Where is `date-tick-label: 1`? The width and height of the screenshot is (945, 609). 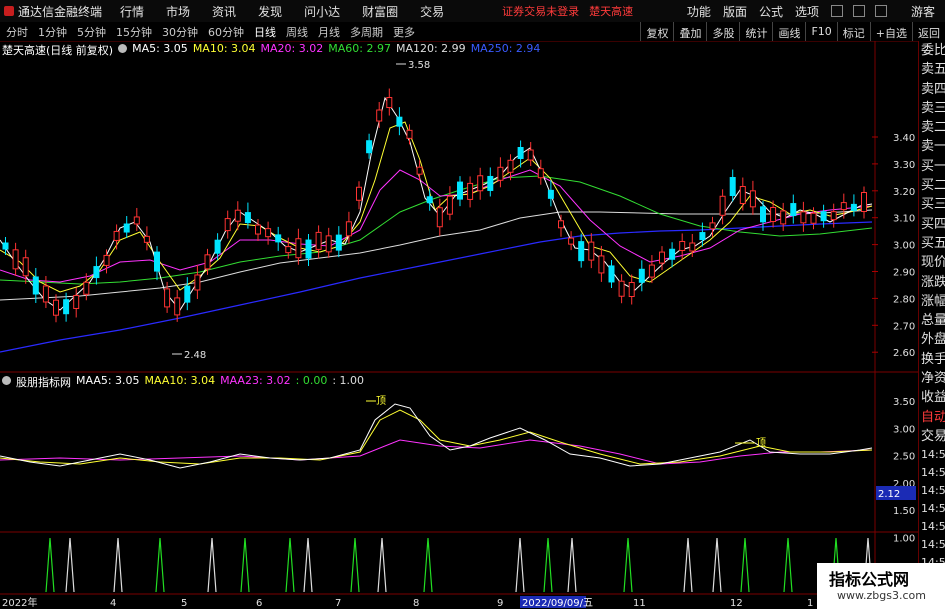 date-tick-label: 1 is located at coordinates (810, 603).